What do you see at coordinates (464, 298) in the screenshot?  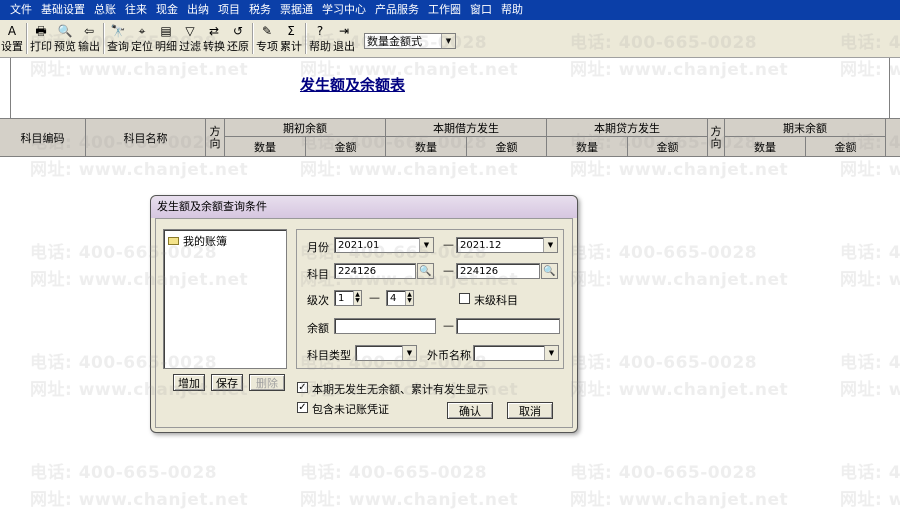 I see `leaf-account-checkbox` at bounding box center [464, 298].